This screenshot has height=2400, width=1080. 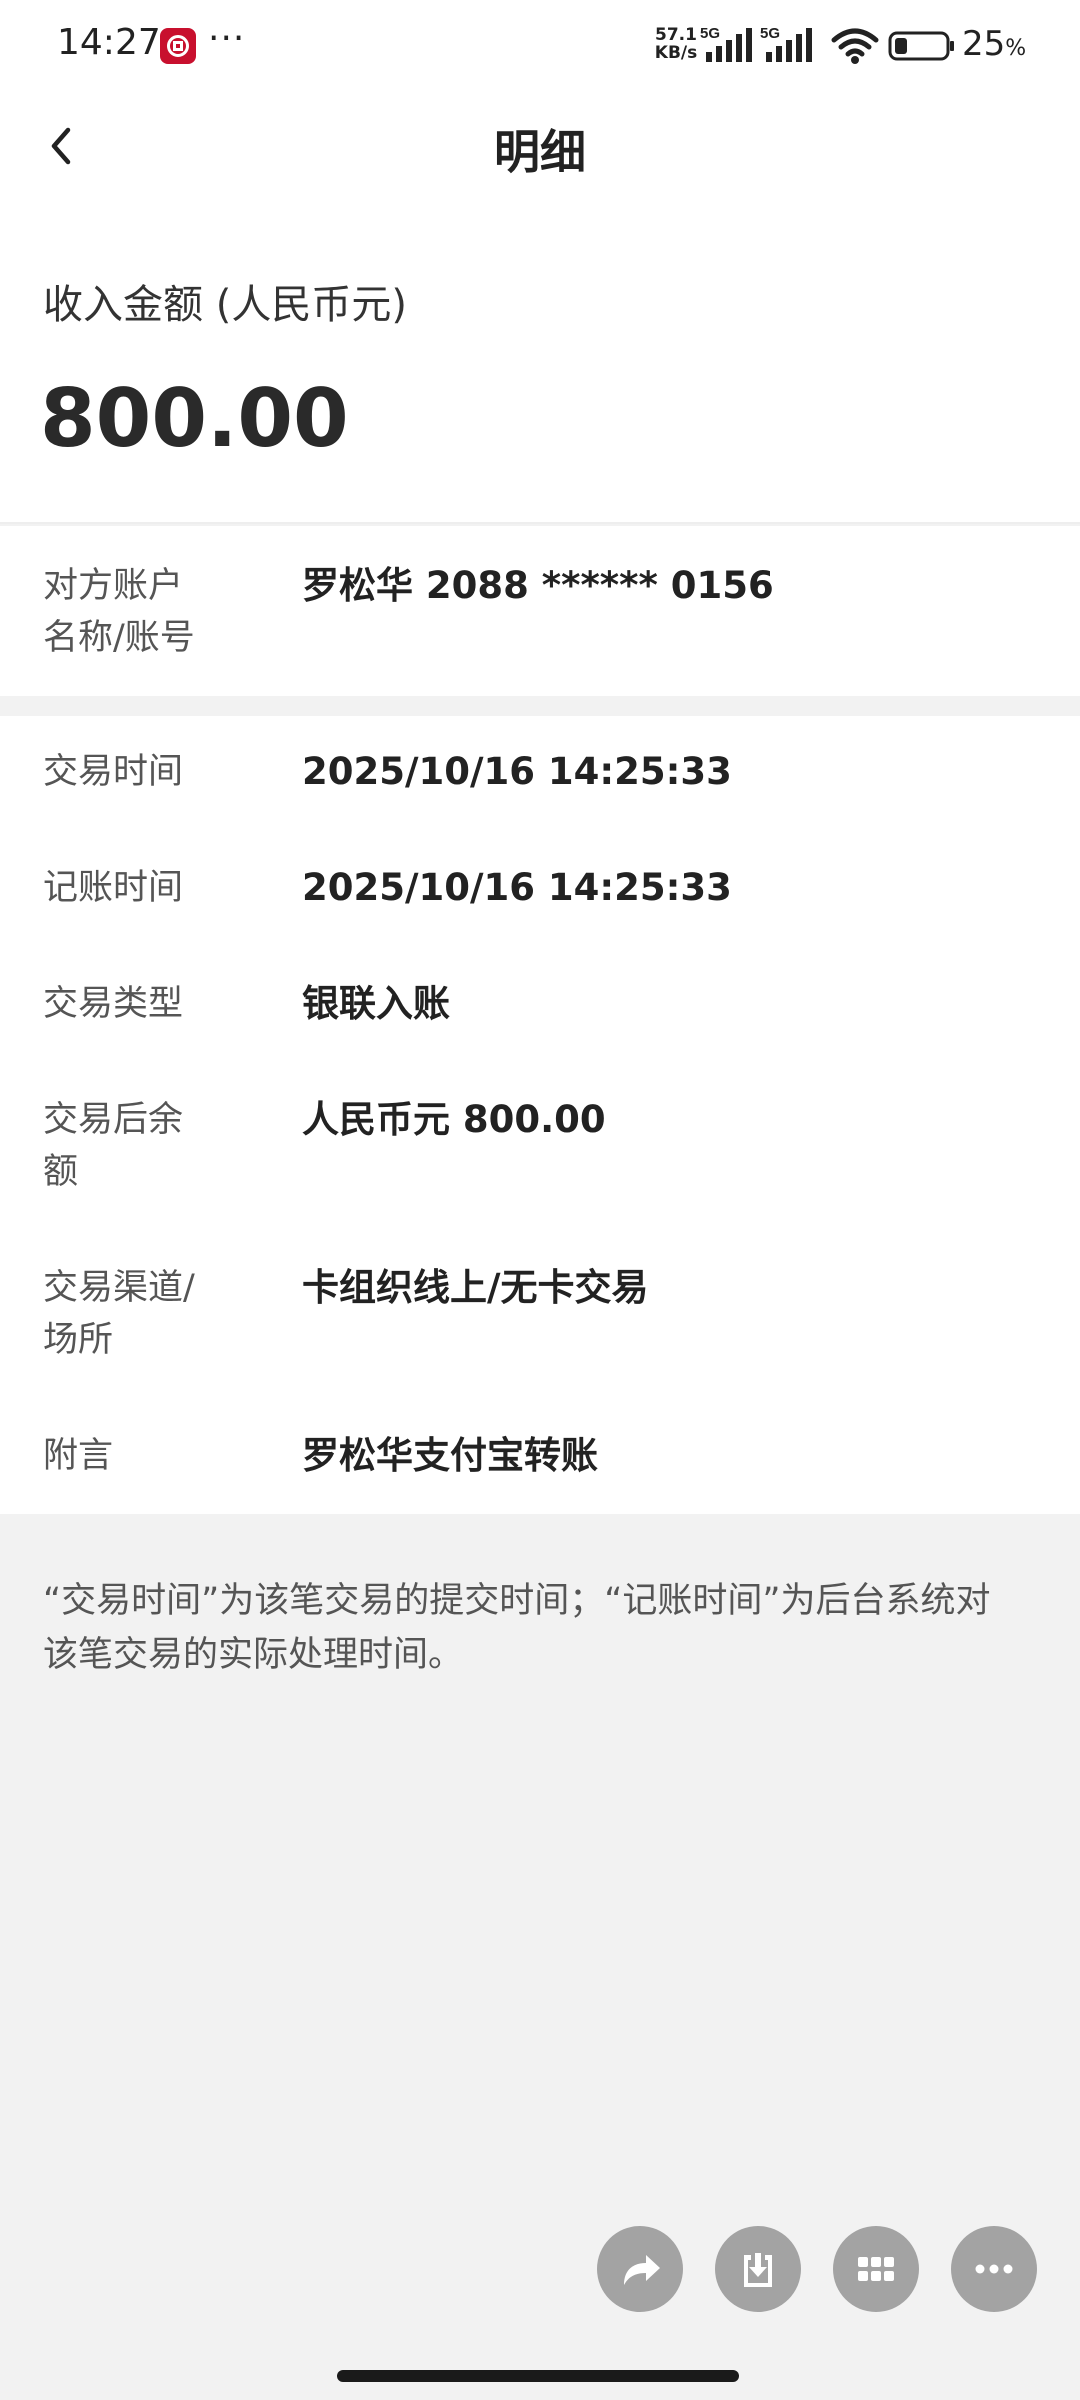 I want to click on status-bar: 14:27 ··· 57.1 KB/s 5G 5G 25%, so click(x=540, y=46).